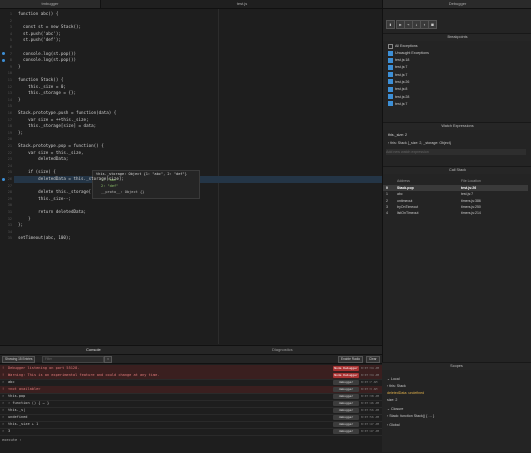 Image resolution: width=531 pixels, height=453 pixels. I want to click on clear-button: Clear, so click(373, 359).